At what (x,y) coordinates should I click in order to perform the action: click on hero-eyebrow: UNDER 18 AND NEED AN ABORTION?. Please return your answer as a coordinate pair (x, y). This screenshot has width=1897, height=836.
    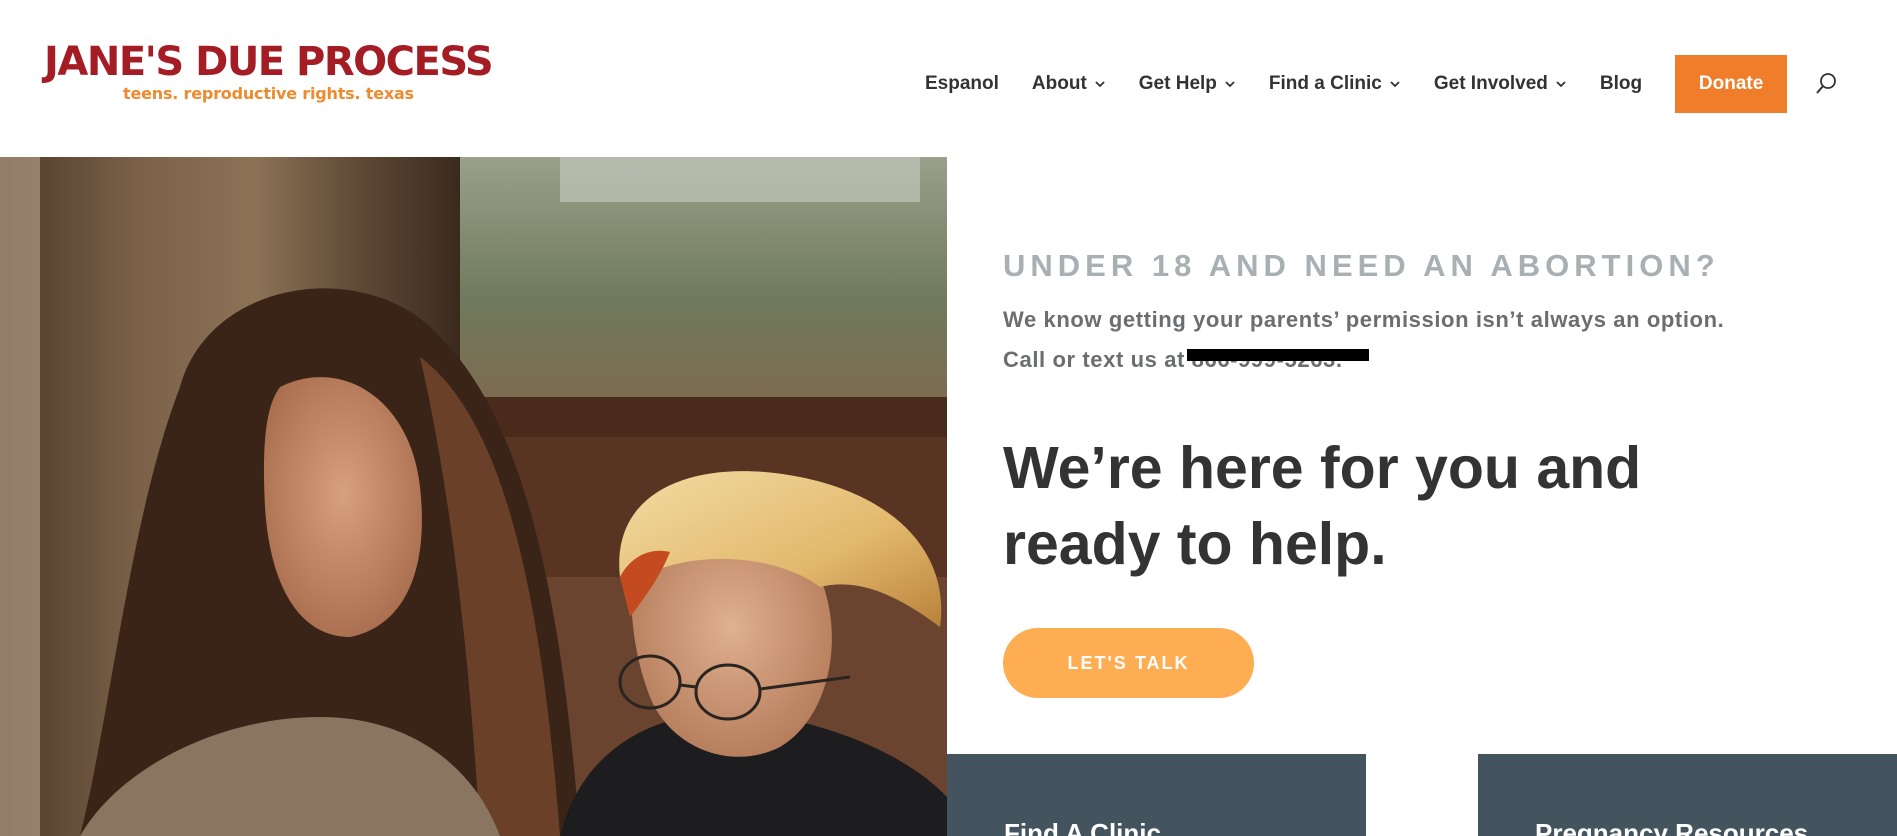
    Looking at the image, I should click on (1361, 265).